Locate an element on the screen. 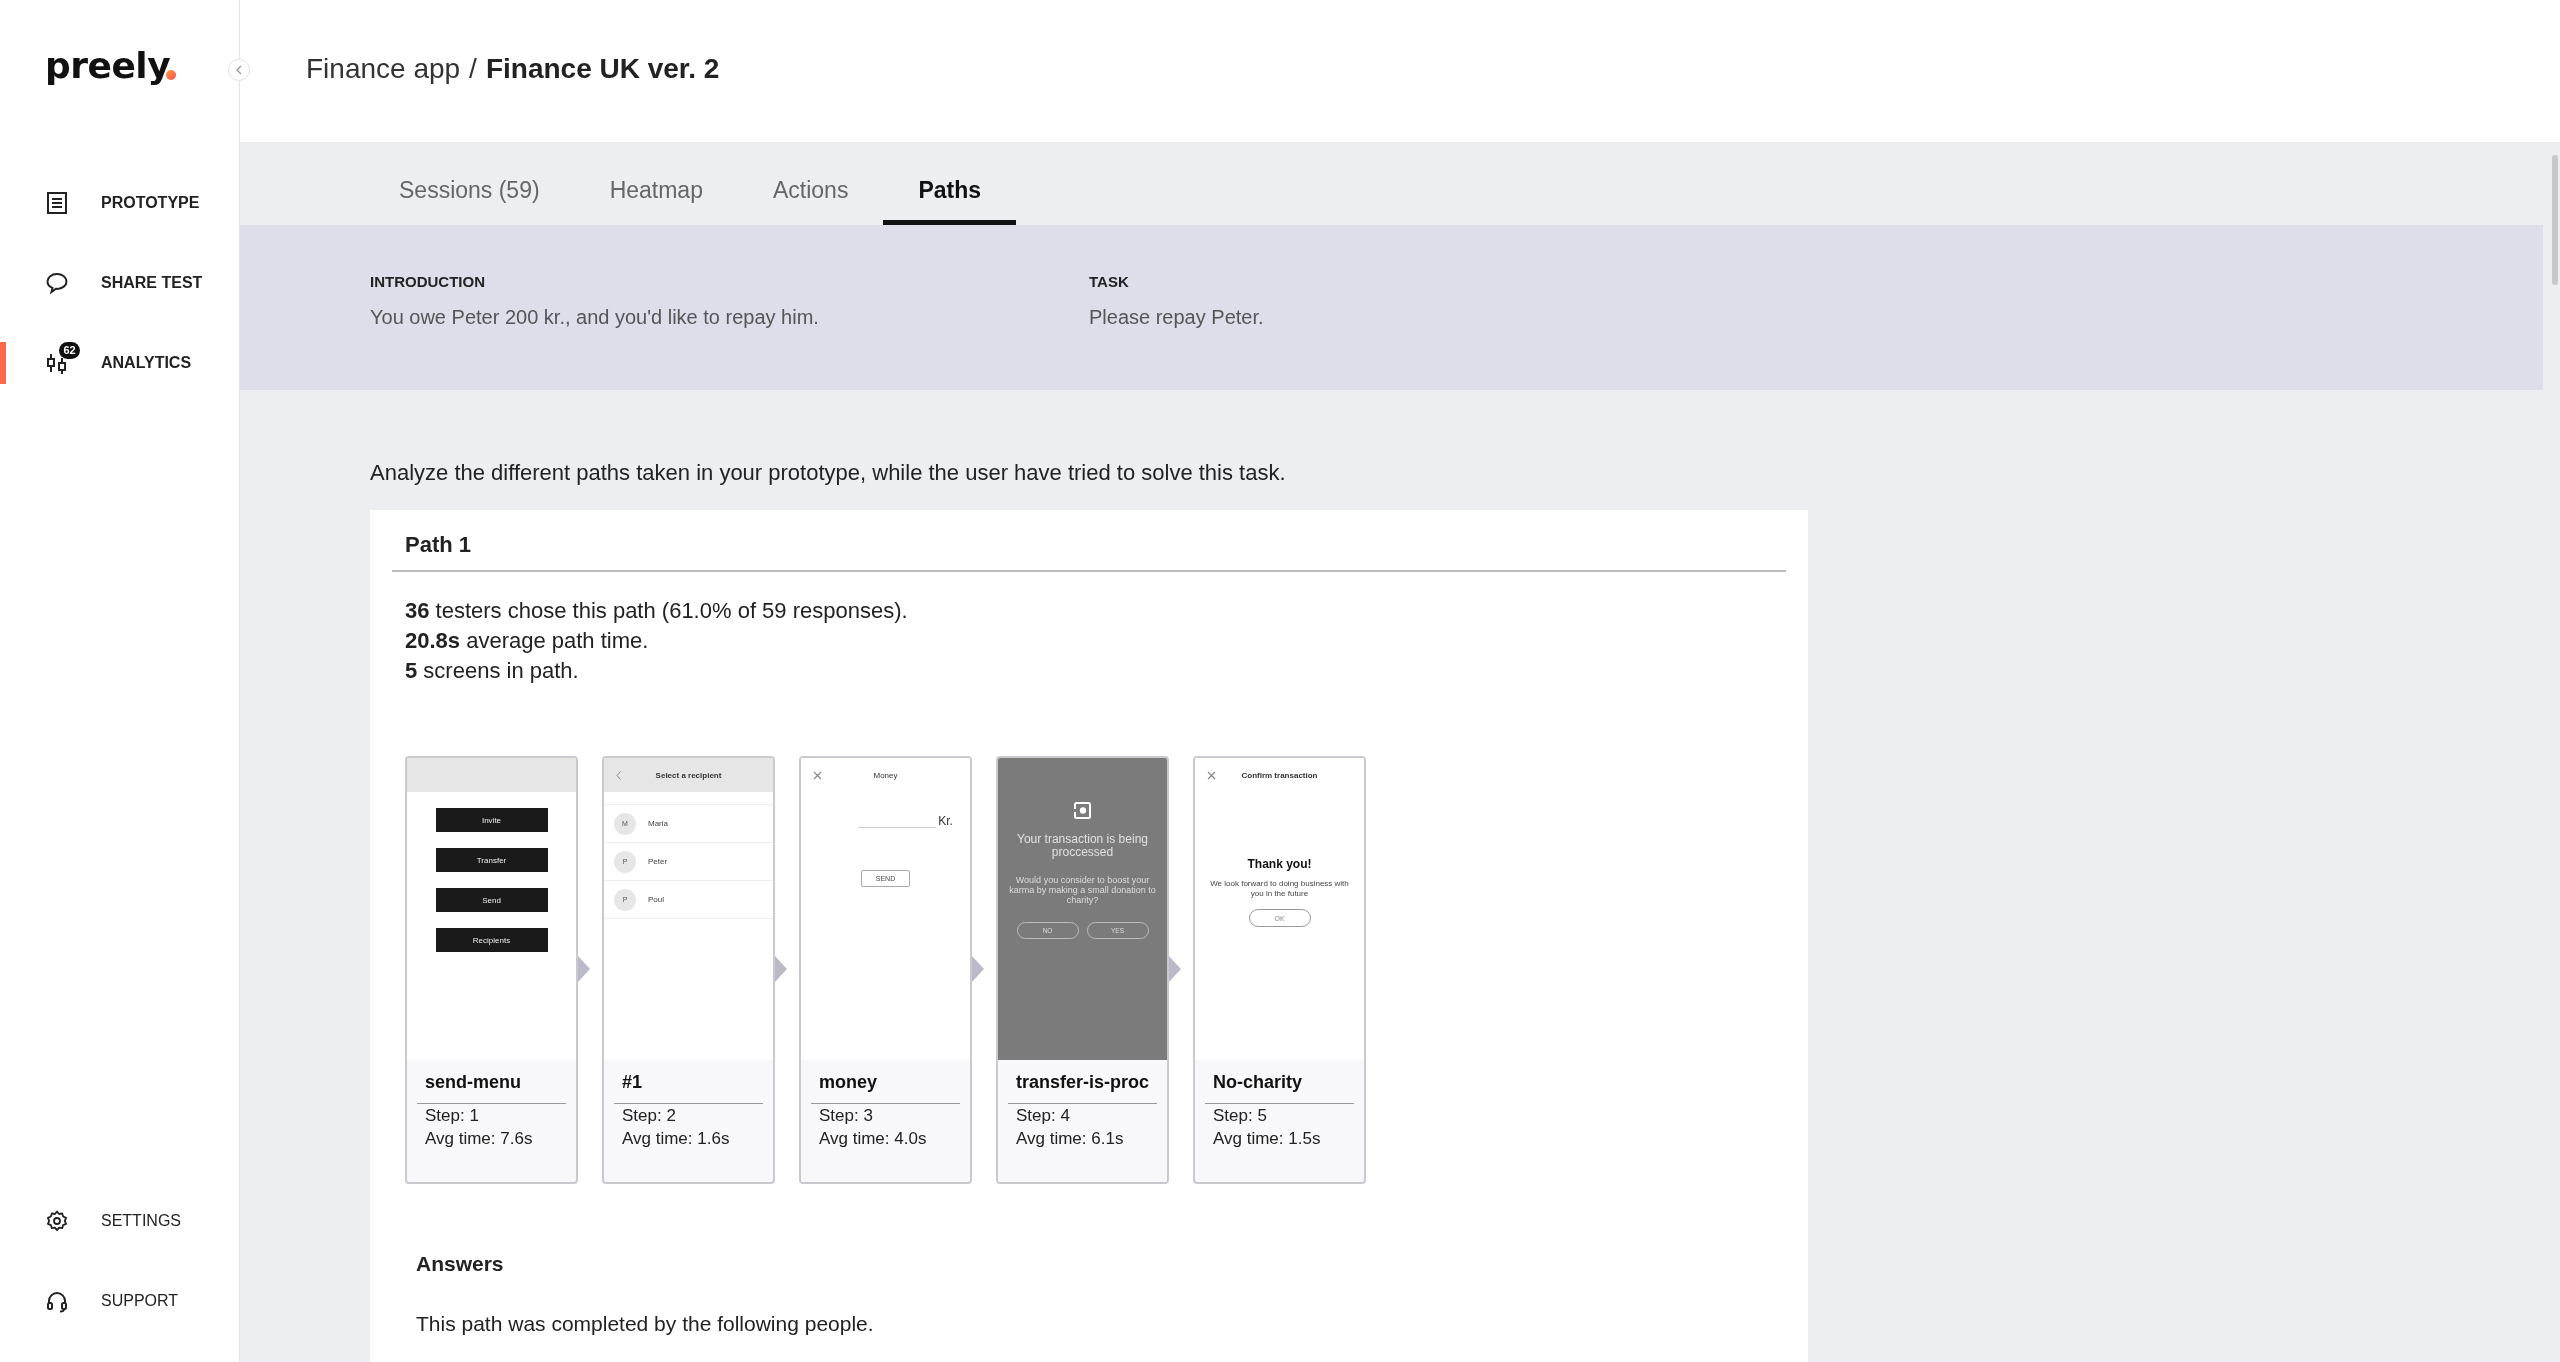 This screenshot has width=2560, height=1362. chevron-left-icon is located at coordinates (239, 70).